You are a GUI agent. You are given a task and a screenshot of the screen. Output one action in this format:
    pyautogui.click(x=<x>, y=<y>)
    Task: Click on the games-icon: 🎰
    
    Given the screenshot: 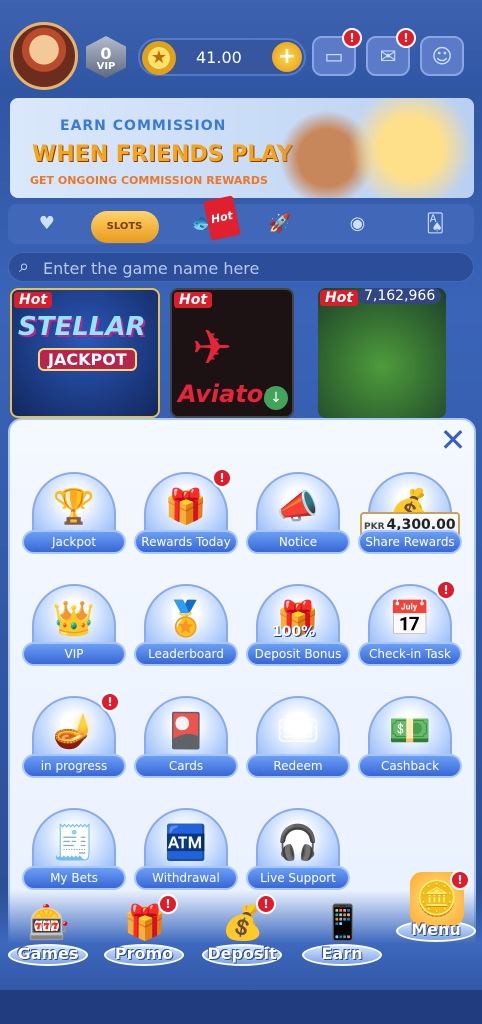 What is the action you would take?
    pyautogui.click(x=49, y=923)
    